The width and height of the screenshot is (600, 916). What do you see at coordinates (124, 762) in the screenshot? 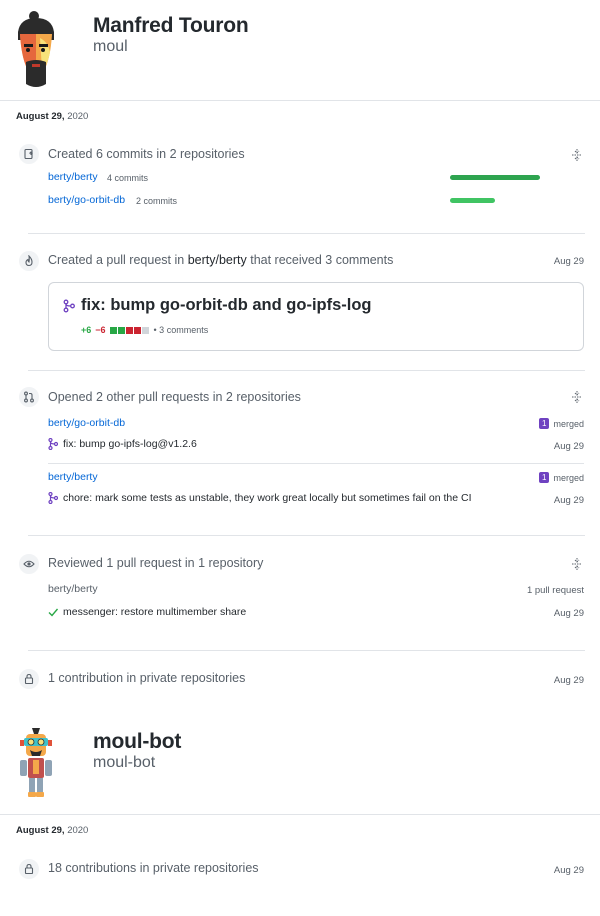
I see `profile-login: moul-bot` at bounding box center [124, 762].